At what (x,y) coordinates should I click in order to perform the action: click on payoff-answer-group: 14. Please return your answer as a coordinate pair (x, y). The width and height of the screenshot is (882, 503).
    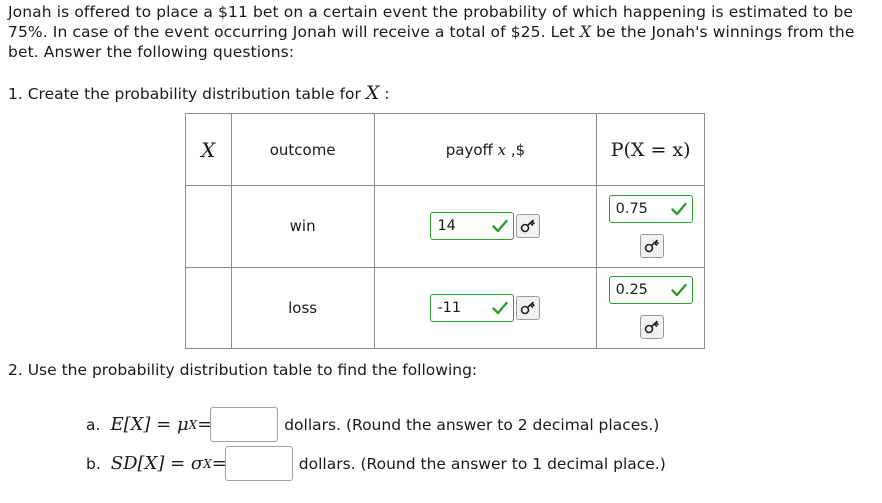
    Looking at the image, I should click on (485, 226).